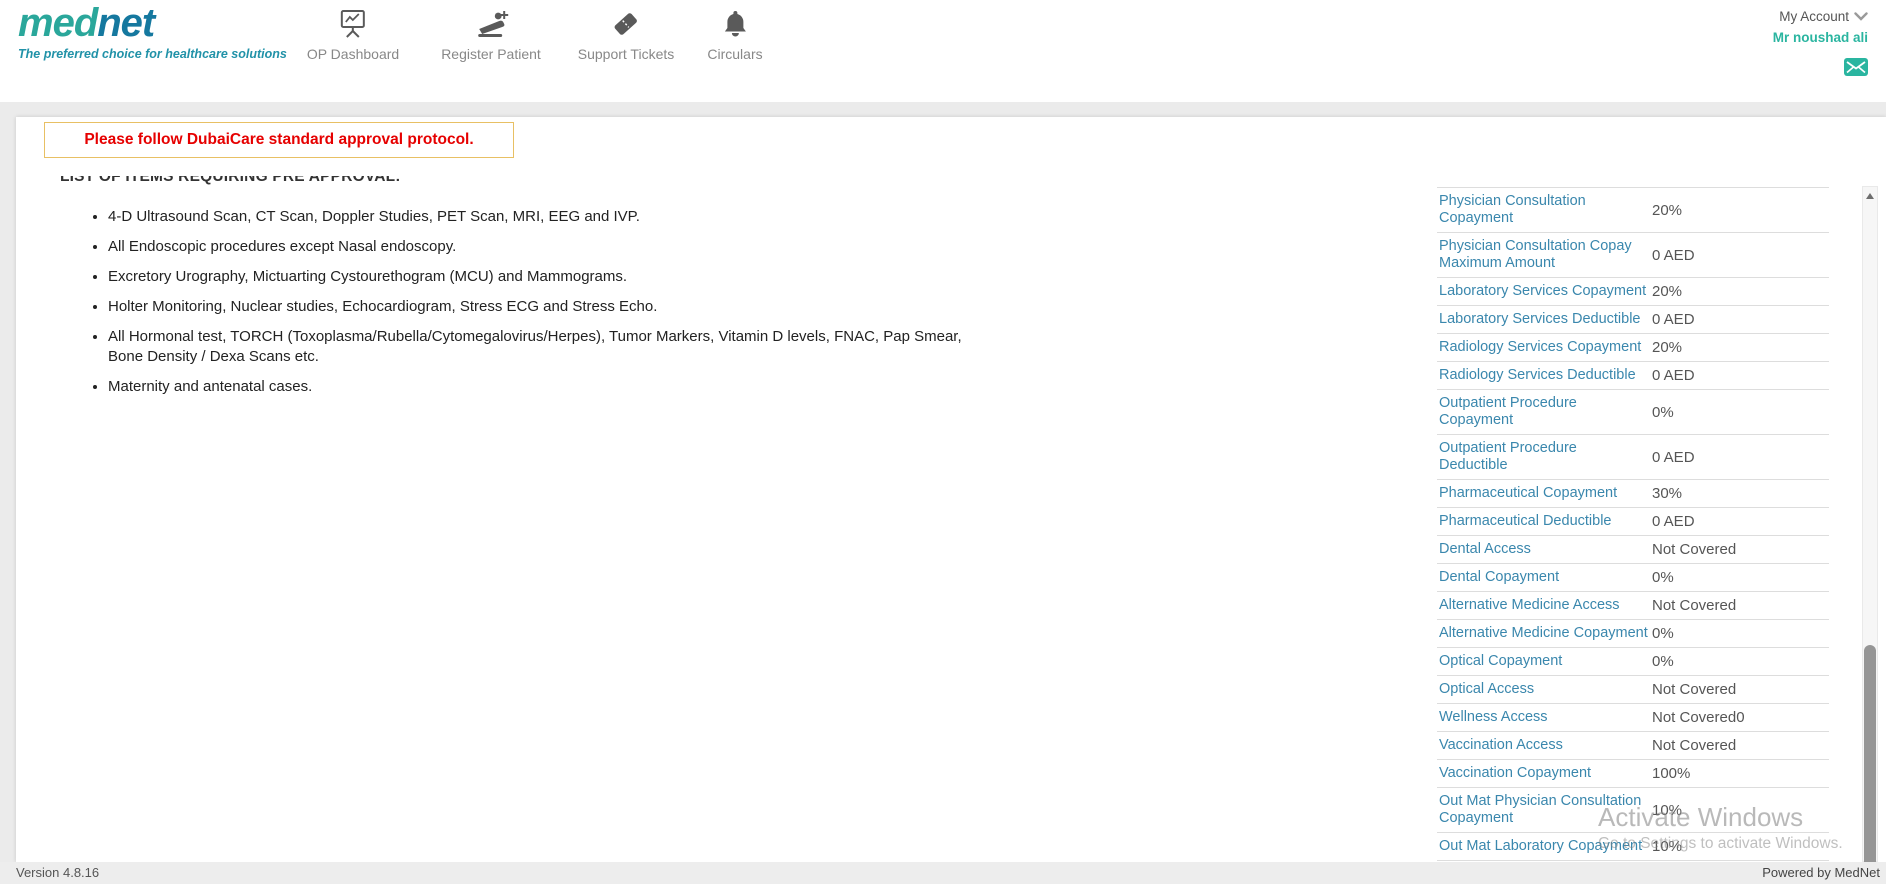 The image size is (1886, 884). I want to click on nav-item-register-patient: Register Patient, so click(491, 34).